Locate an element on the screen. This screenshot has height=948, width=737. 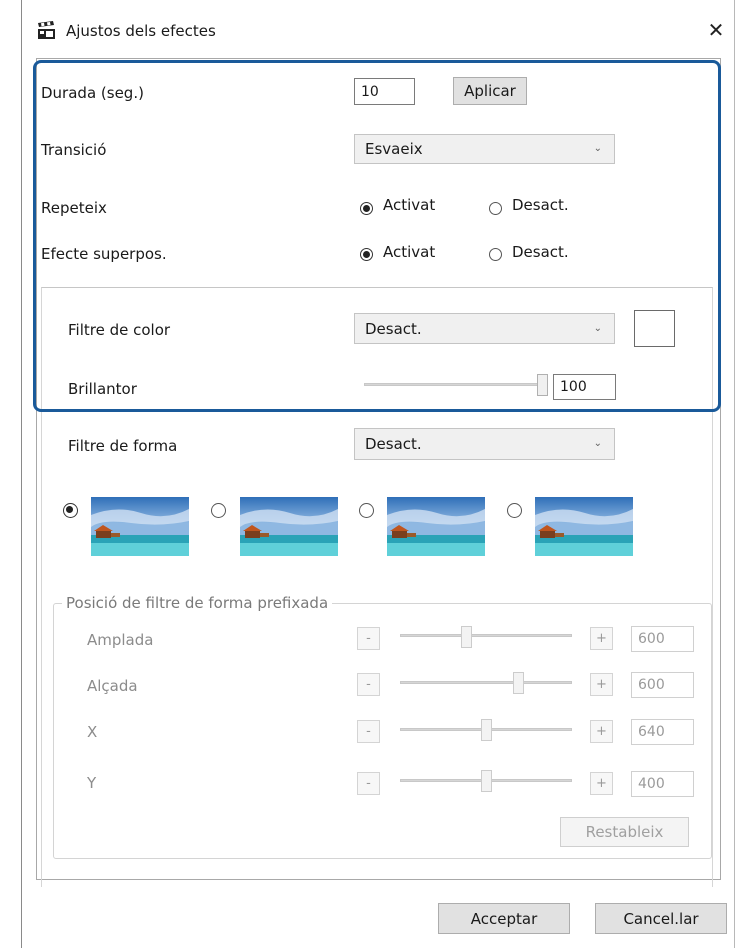
brightness-slider-track is located at coordinates (456, 384).